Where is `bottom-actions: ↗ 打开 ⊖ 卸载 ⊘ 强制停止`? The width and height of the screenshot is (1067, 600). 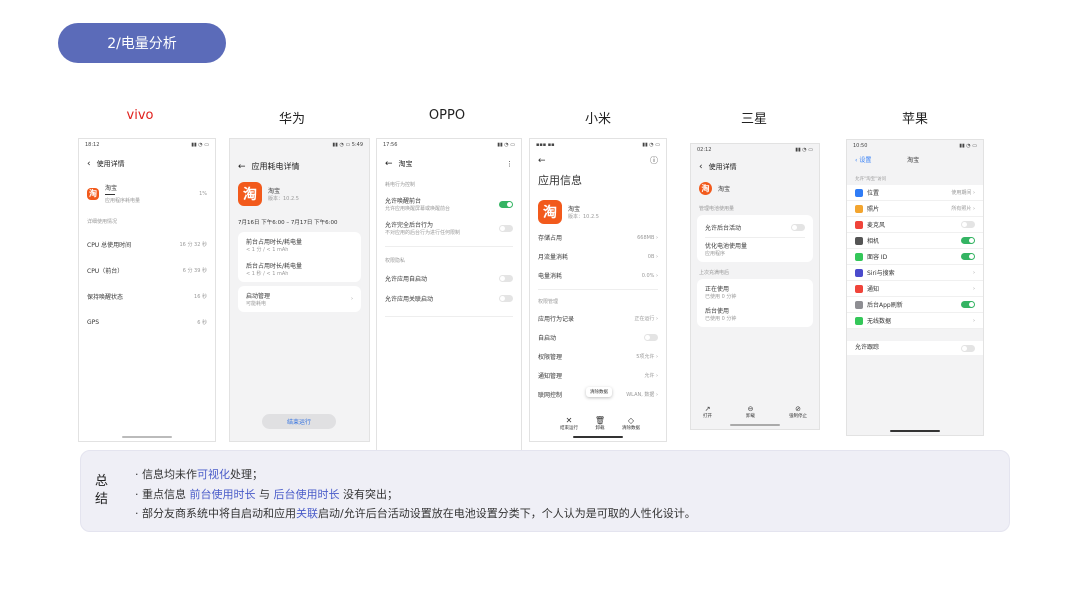
bottom-actions: ↗ 打开 ⊖ 卸载 ⊘ 强制停止 is located at coordinates (755, 412).